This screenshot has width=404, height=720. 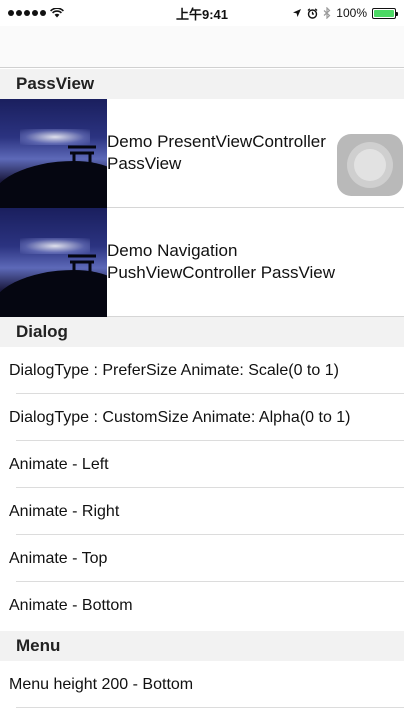 What do you see at coordinates (370, 165) in the screenshot?
I see `floating-assistive-button` at bounding box center [370, 165].